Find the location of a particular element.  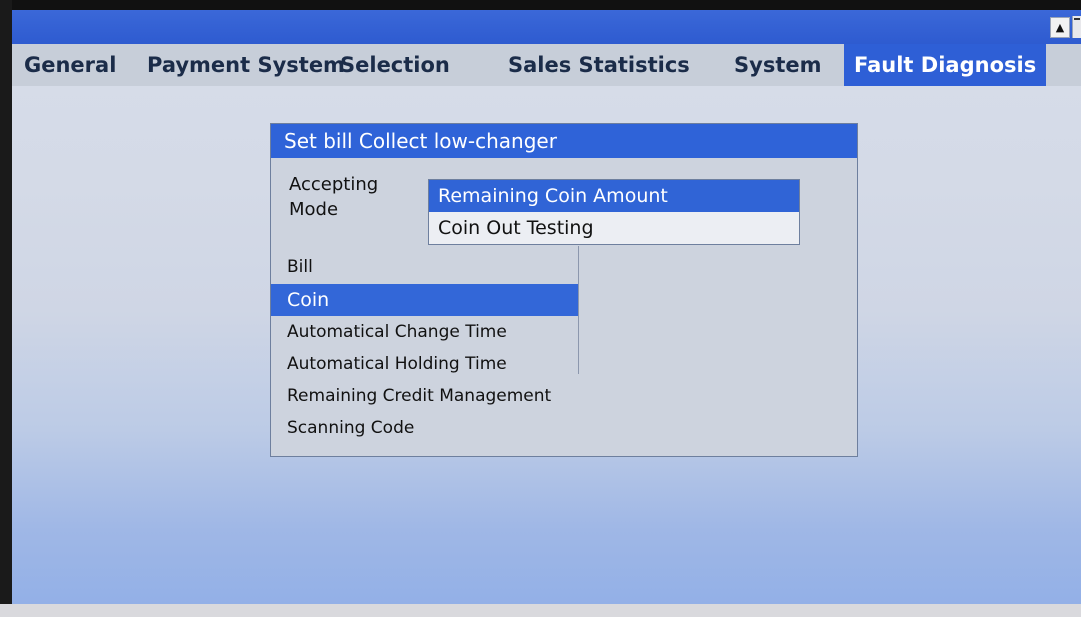

tab-selection: Selection is located at coordinates (395, 65).